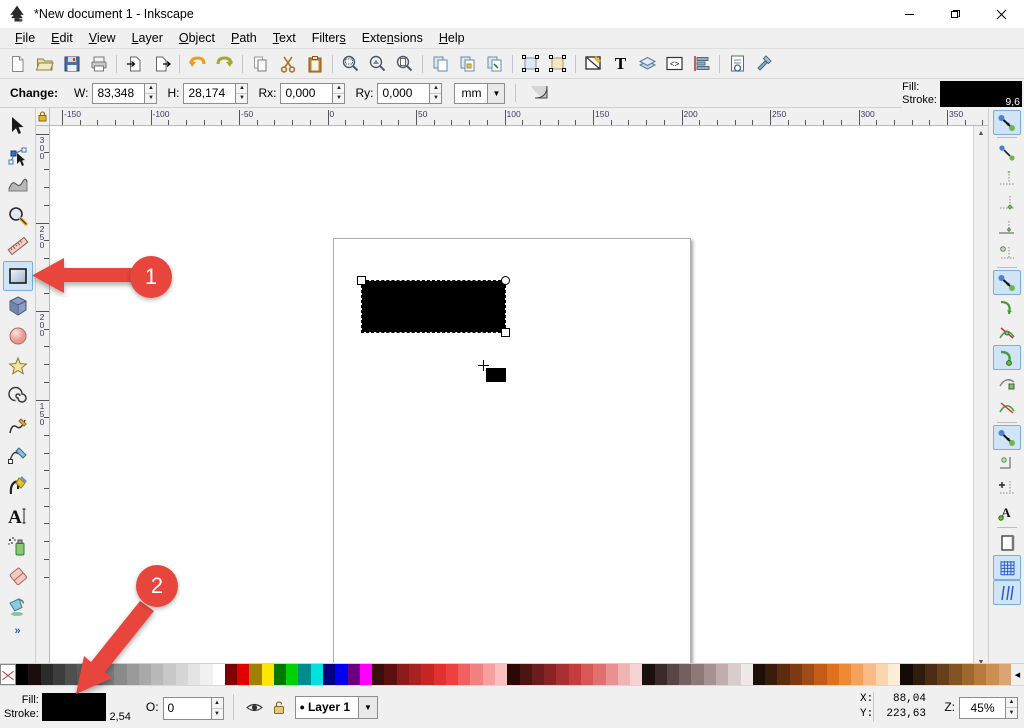 The height and width of the screenshot is (728, 1024). Describe the element at coordinates (18, 366) in the screenshot. I see `star-tool` at that location.